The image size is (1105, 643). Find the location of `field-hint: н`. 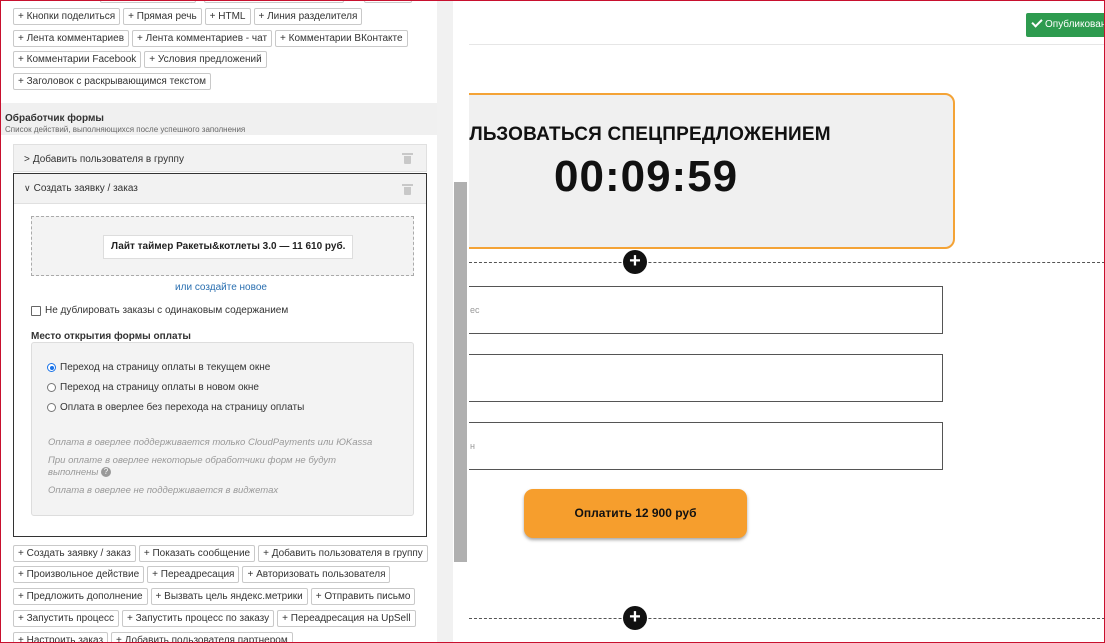

field-hint: н is located at coordinates (472, 446).